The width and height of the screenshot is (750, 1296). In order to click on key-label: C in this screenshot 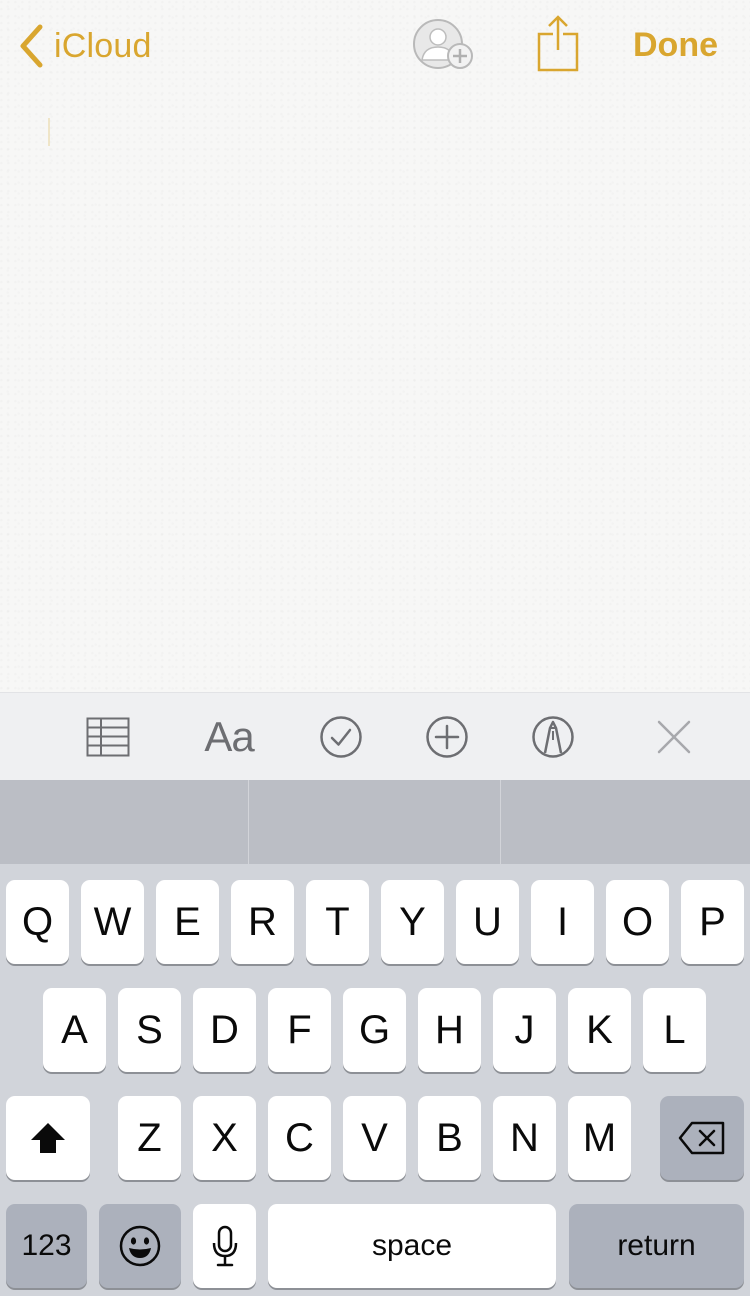, I will do `click(299, 1137)`.